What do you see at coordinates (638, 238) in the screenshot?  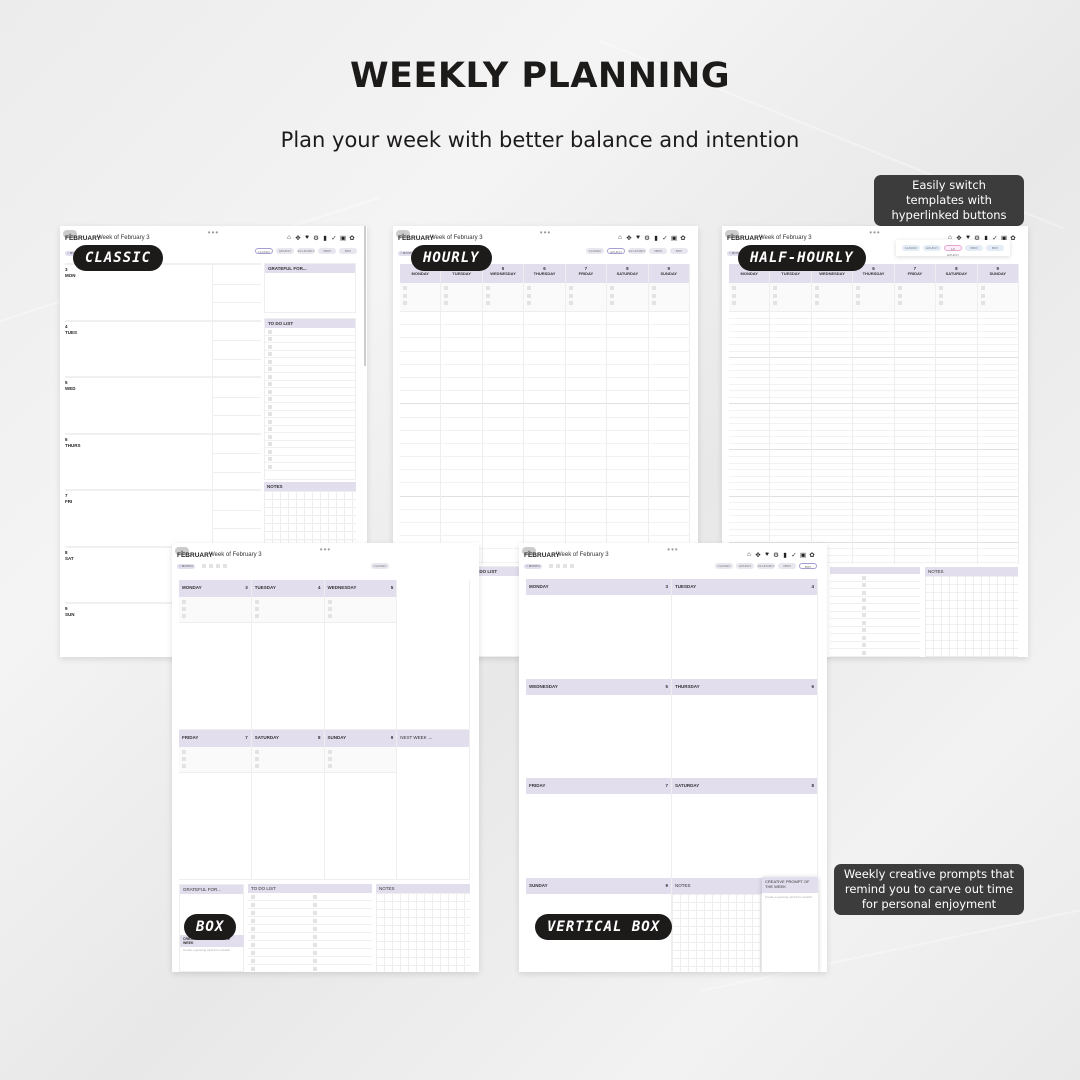 I see `heart-icon: ♥` at bounding box center [638, 238].